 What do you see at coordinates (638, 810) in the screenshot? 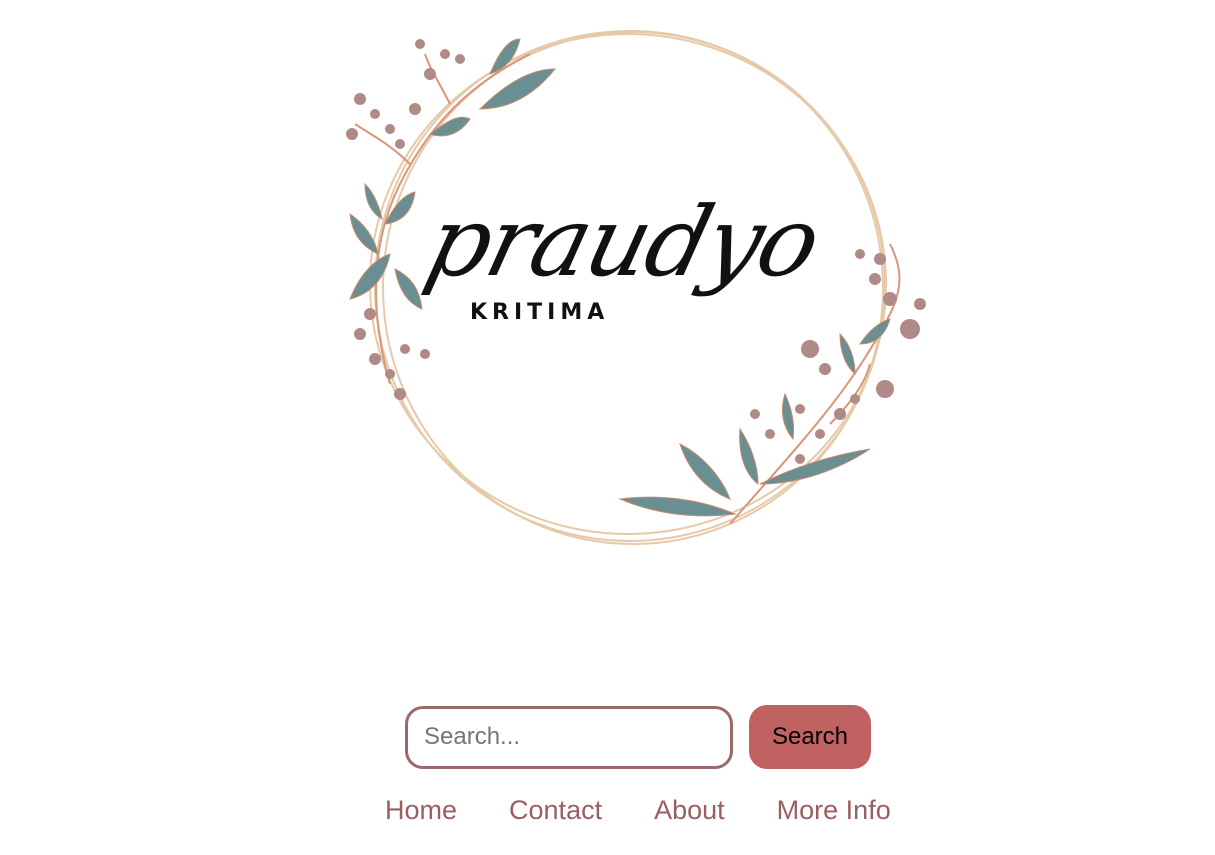
I see `main-nav: Home Contact About More Info` at bounding box center [638, 810].